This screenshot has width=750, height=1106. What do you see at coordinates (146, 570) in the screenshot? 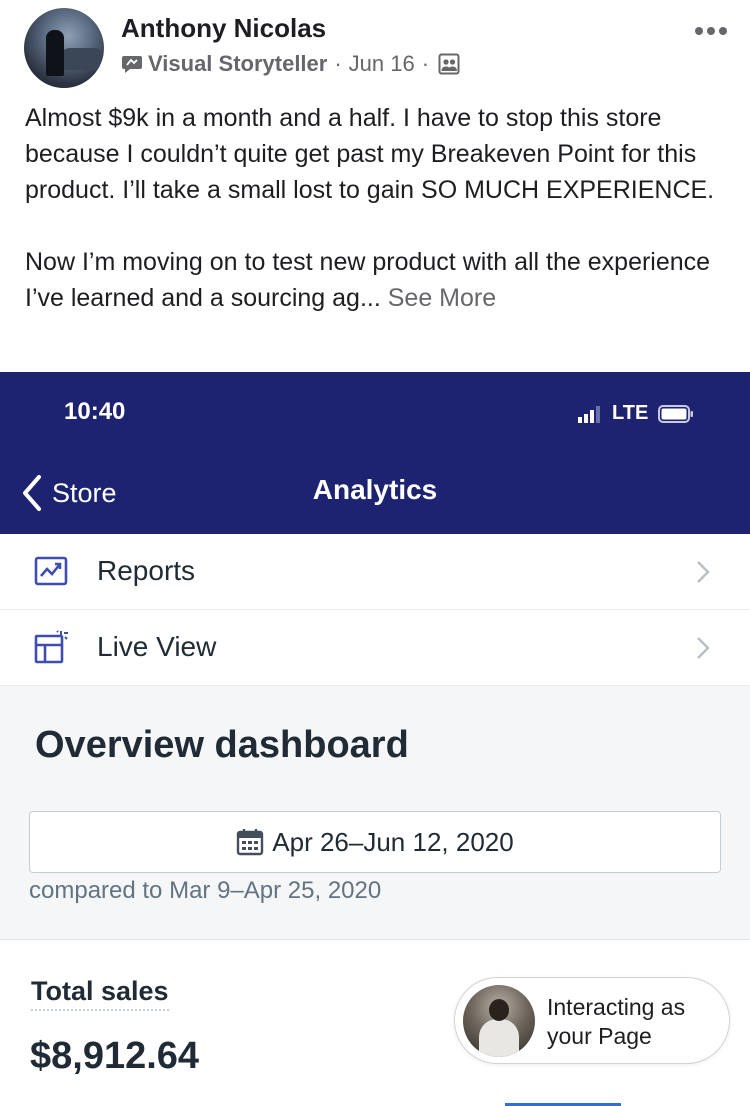
I see `menu-item-label: Reports` at bounding box center [146, 570].